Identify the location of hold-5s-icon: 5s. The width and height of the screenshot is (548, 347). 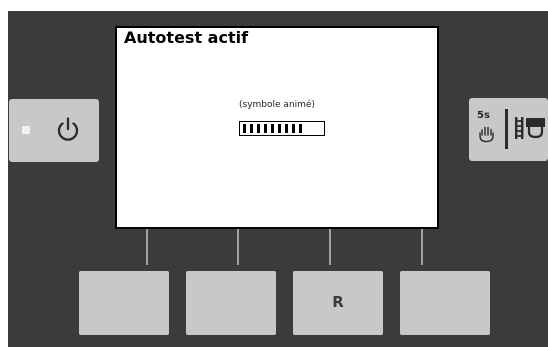
(487, 130).